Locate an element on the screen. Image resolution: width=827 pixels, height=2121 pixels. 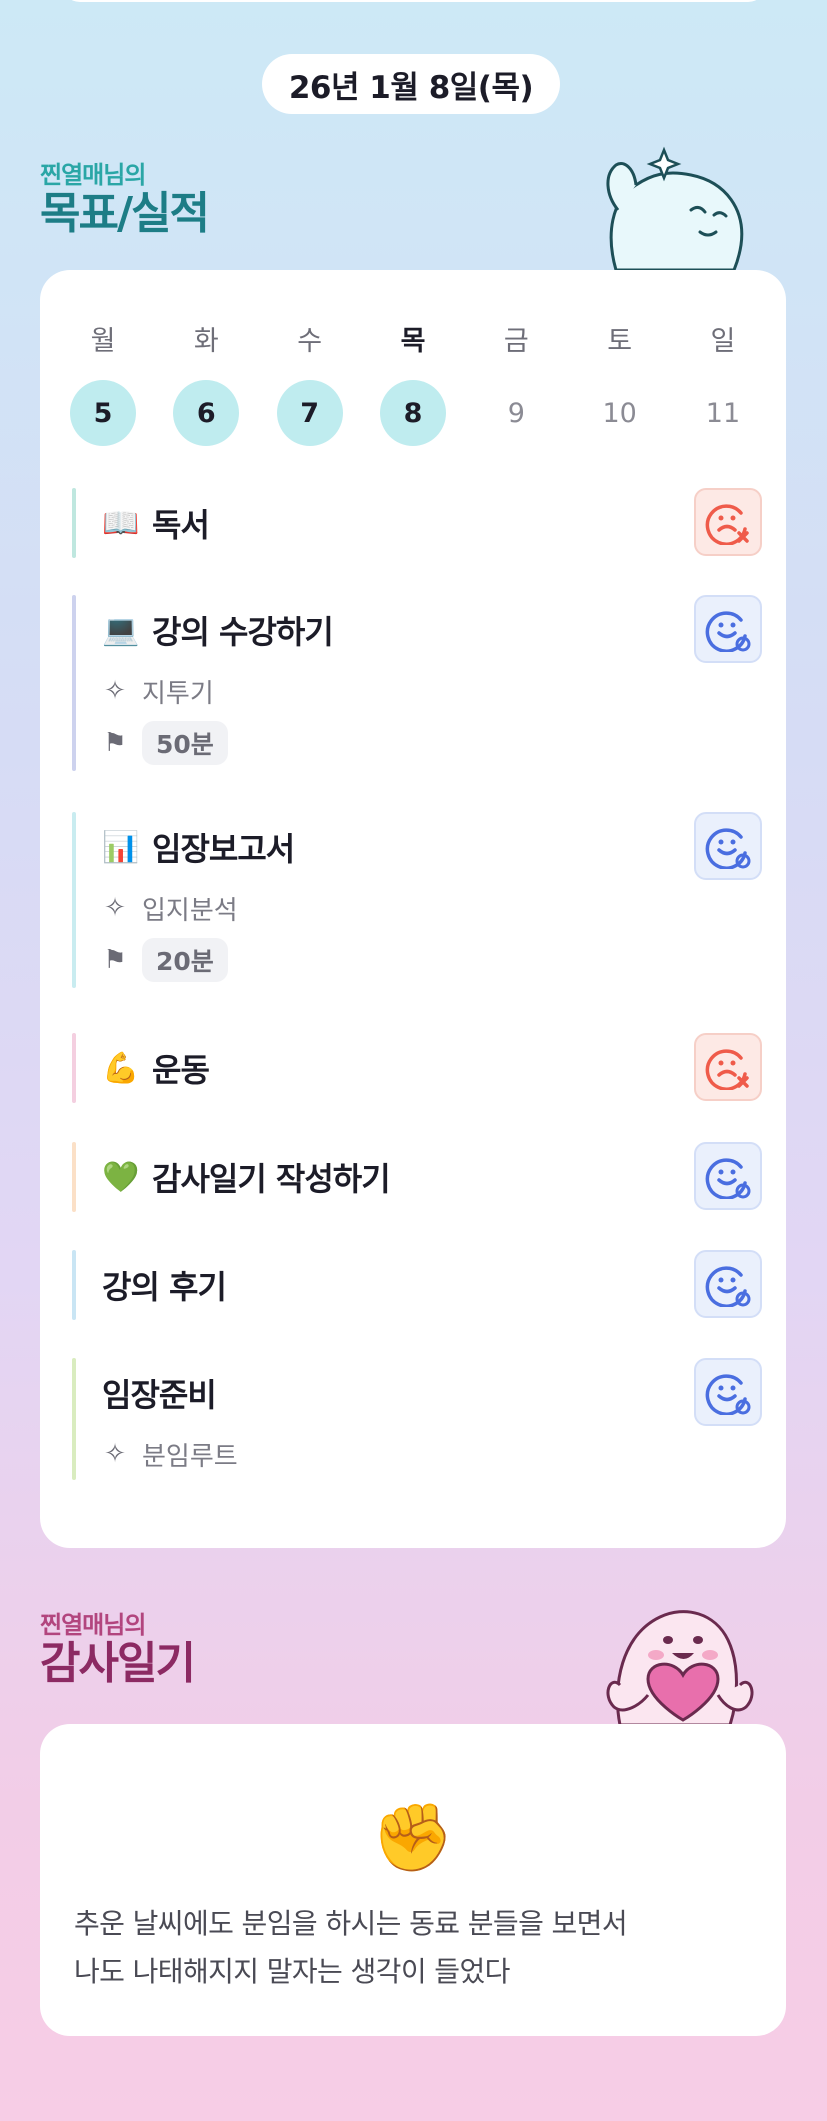
goal-category-text: 지투기 is located at coordinates (178, 693).